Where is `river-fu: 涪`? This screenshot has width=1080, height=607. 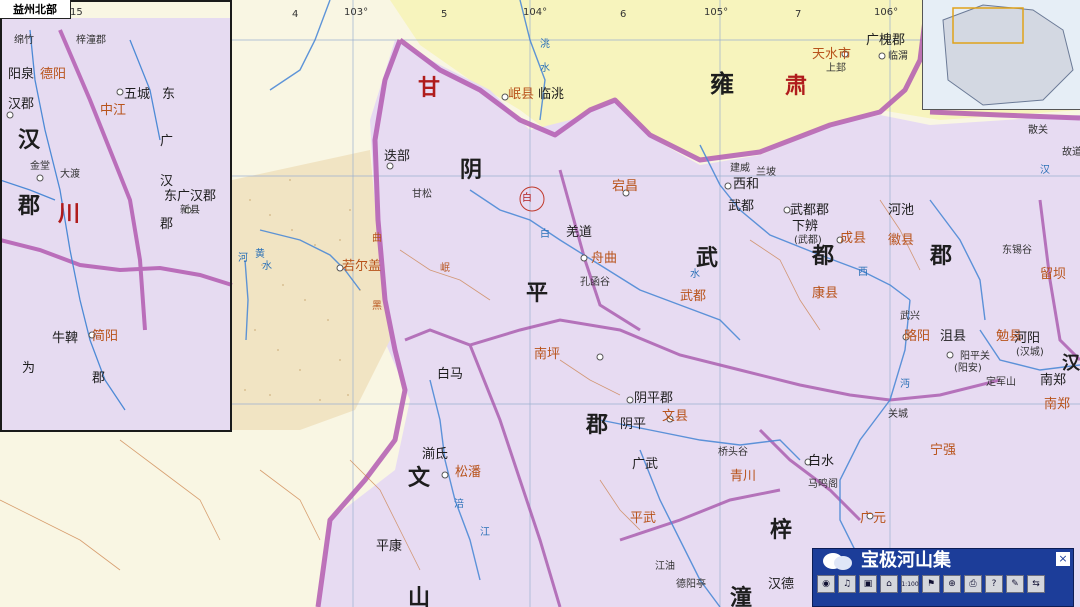 river-fu: 涪 is located at coordinates (459, 504).